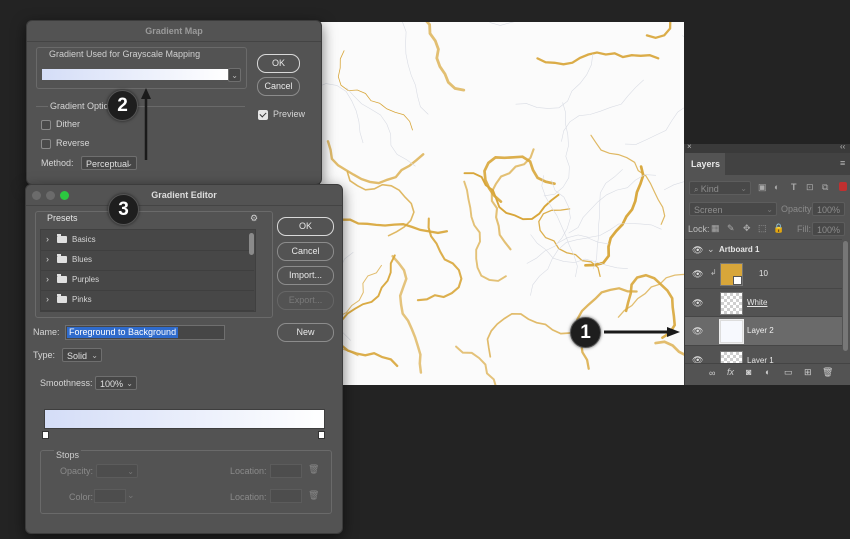 This screenshot has width=850, height=539. What do you see at coordinates (146, 93) in the screenshot?
I see `arrow-2-head` at bounding box center [146, 93].